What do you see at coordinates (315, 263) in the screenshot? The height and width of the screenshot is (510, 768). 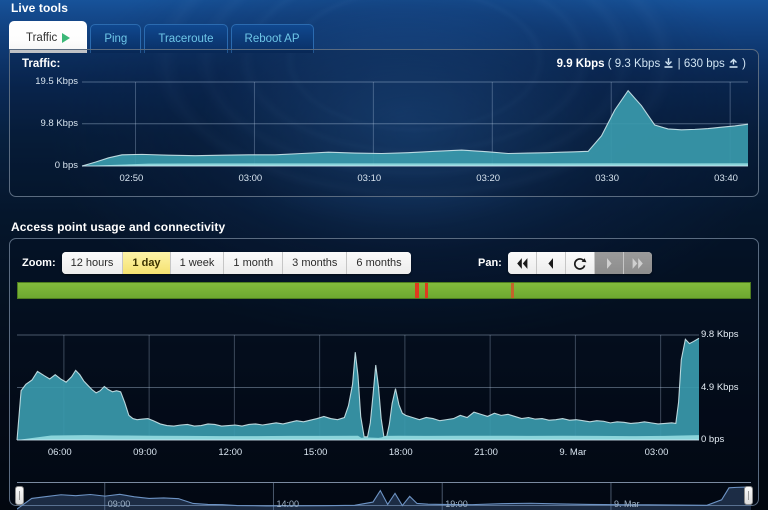 I see `zoom-option-3-months: 3 months` at bounding box center [315, 263].